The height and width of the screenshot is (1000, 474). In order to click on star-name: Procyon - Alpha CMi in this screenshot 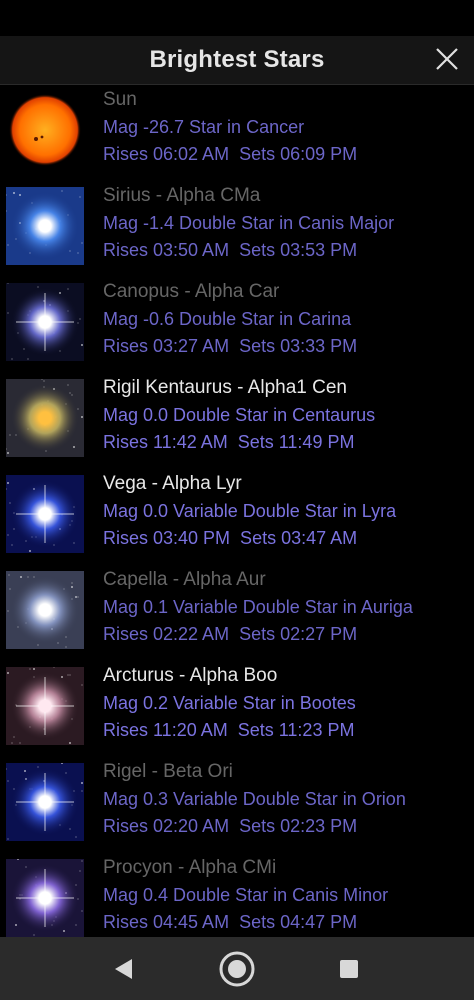, I will do `click(190, 867)`.